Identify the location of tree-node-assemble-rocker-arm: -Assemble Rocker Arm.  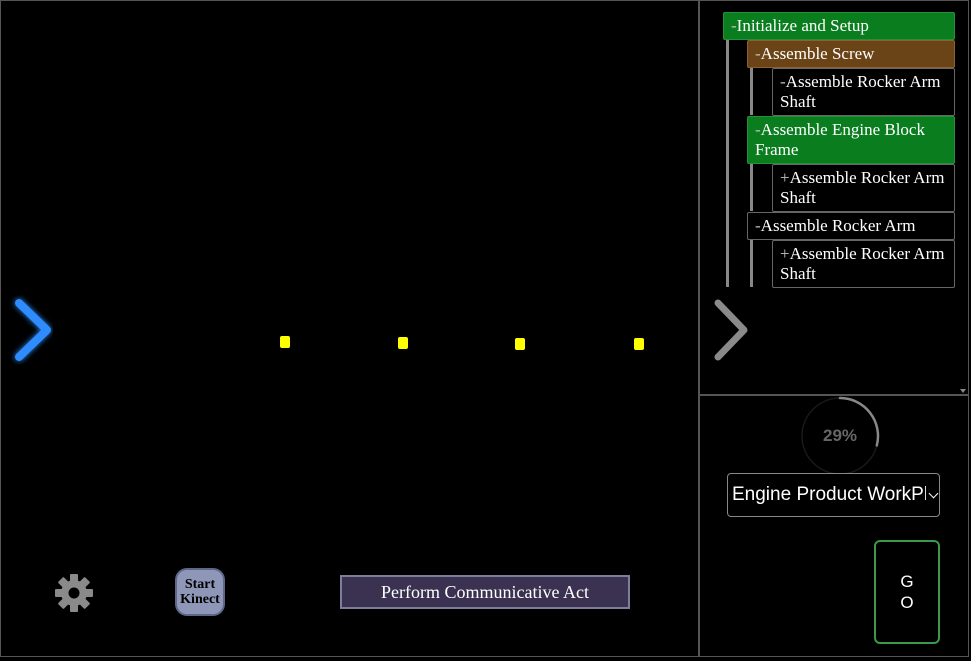
(851, 226).